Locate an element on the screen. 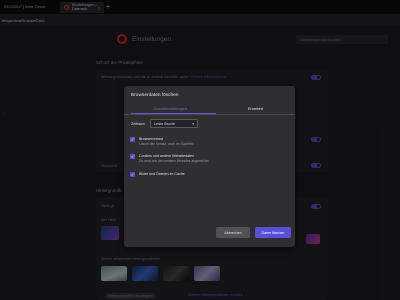  dialog-tabs: Grundeinstellungen Erweitert is located at coordinates (209, 108).